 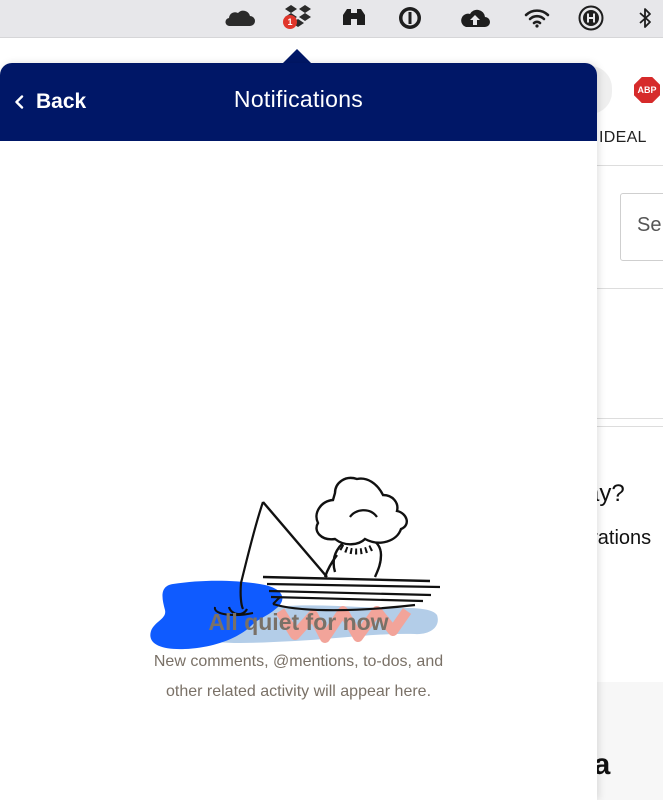 What do you see at coordinates (620, 741) in the screenshot?
I see `background-footer: ea` at bounding box center [620, 741].